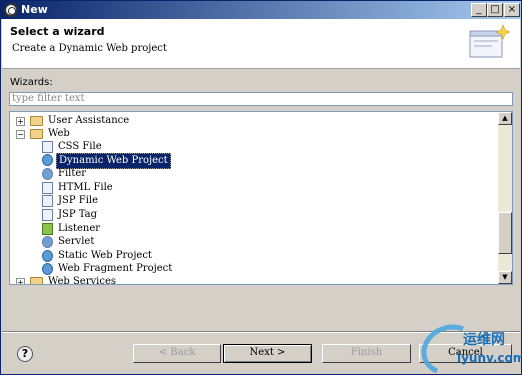 This screenshot has height=375, width=522. I want to click on scroll-up-arrow-icon: ▲, so click(505, 118).